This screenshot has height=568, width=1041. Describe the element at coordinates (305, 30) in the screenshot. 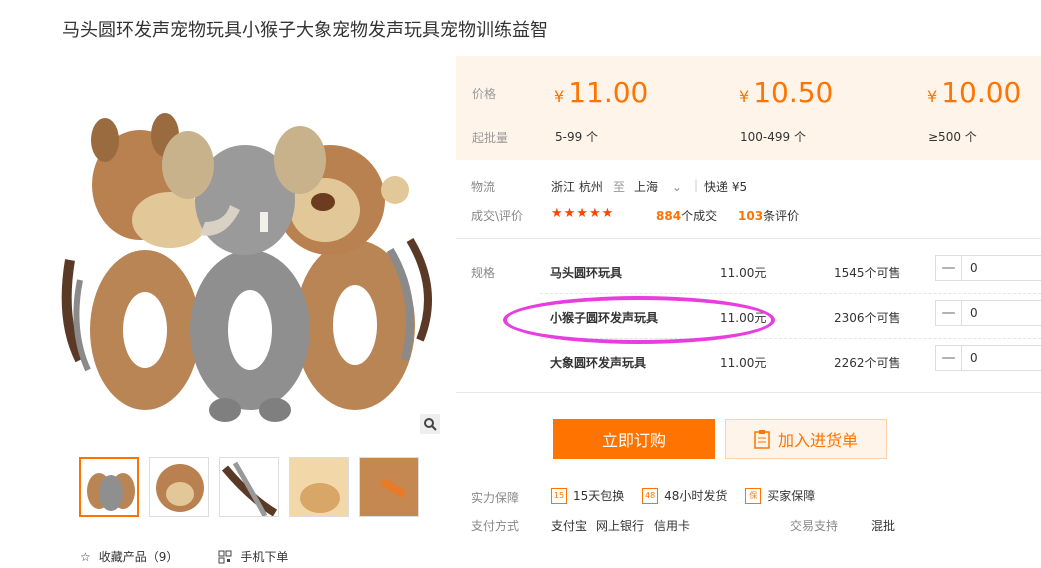

I see `product-title: 马头圆环发声宠物玩具小猴子大象宠物发声玩具宠物训练益智` at that location.